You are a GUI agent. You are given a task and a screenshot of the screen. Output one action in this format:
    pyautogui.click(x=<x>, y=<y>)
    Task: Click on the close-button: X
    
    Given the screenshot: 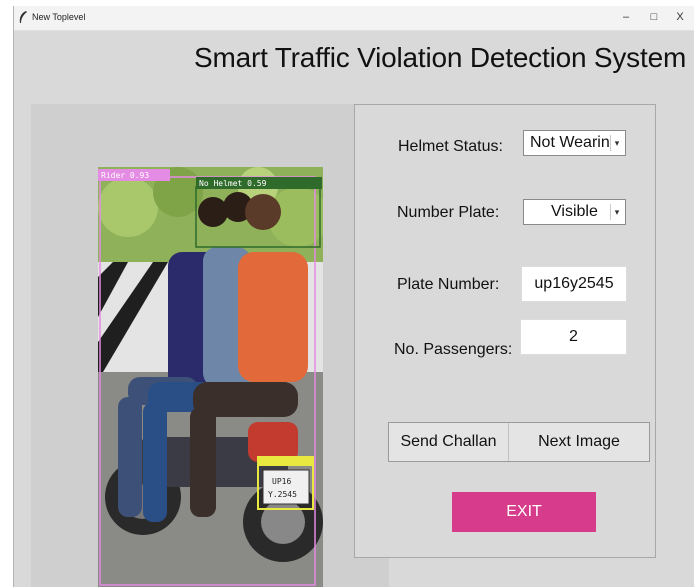 What is the action you would take?
    pyautogui.click(x=680, y=17)
    